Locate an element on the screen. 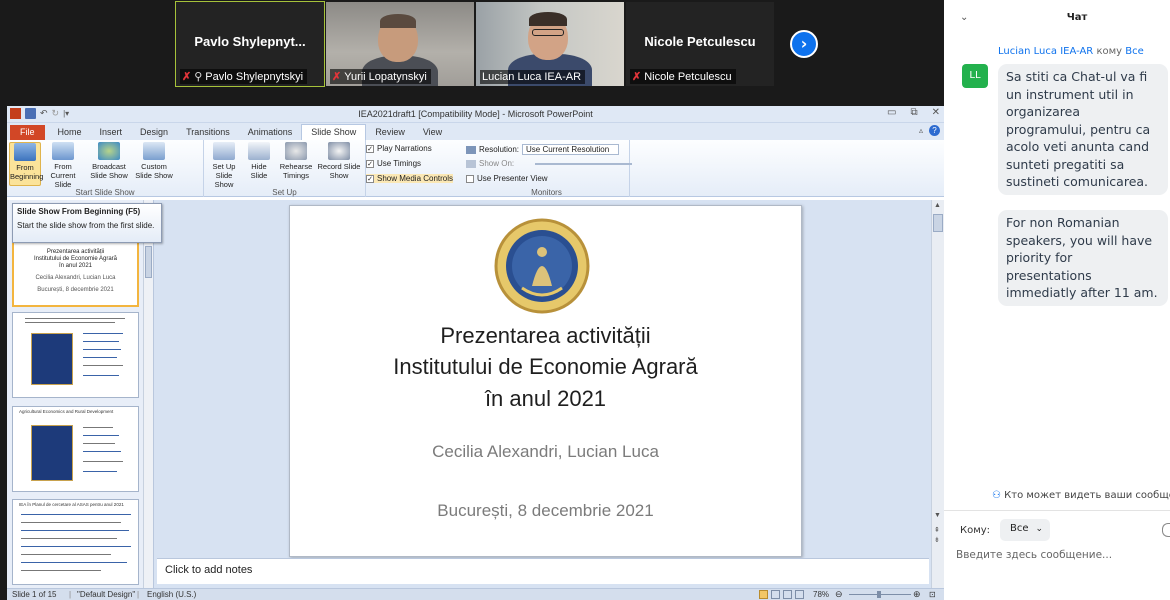  sender-name: Lucian Luca IEA-AR is located at coordinates (1045, 51).